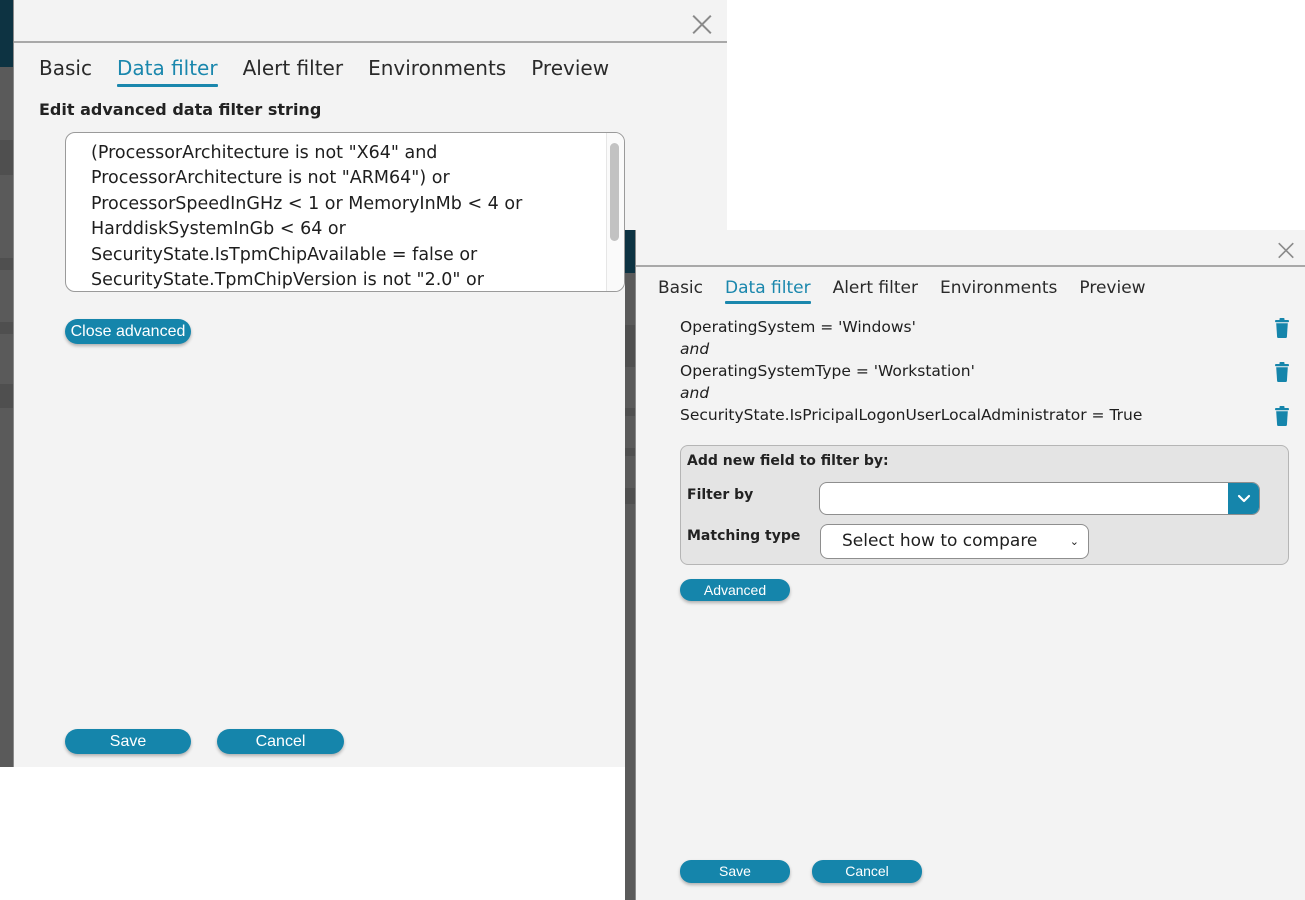 This screenshot has width=1305, height=900. I want to click on chevron-down-icon, so click(1244, 498).